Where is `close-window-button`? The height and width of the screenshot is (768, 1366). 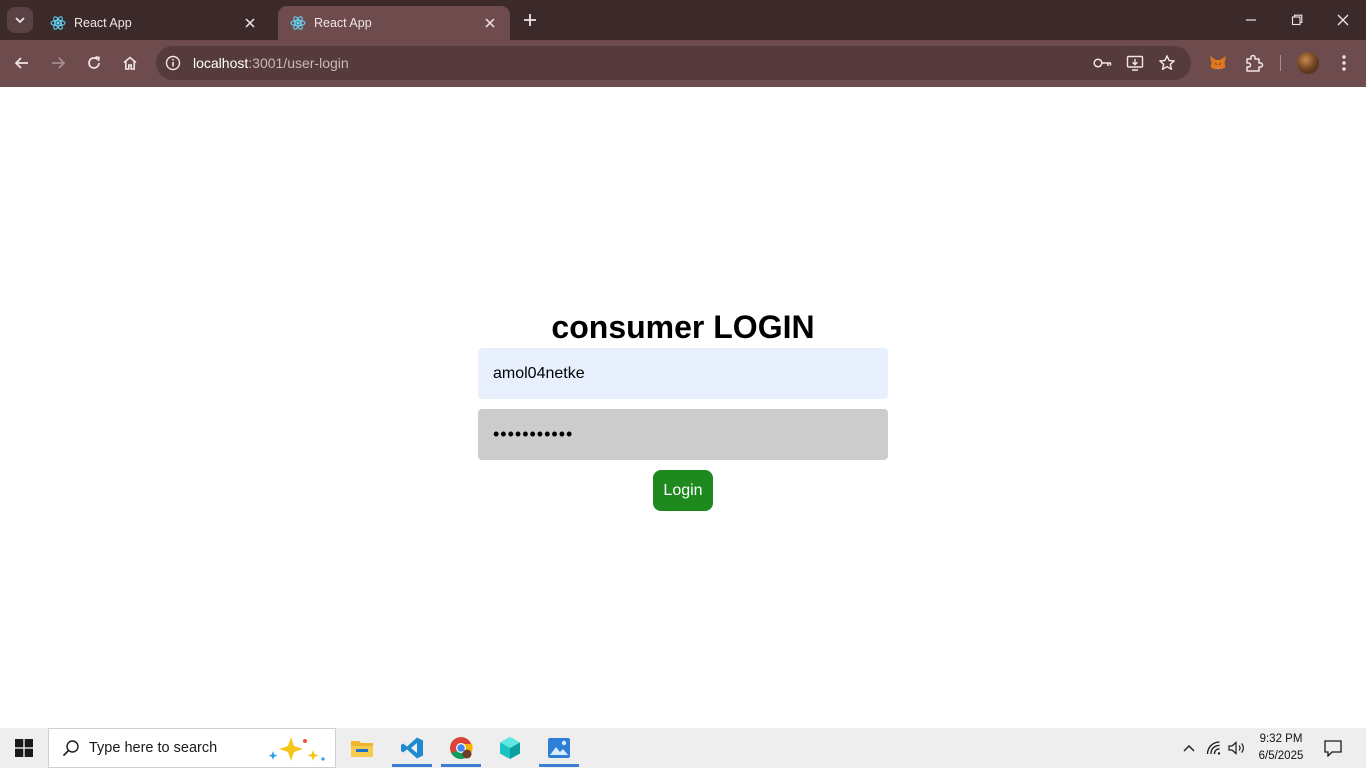 close-window-button is located at coordinates (1343, 20).